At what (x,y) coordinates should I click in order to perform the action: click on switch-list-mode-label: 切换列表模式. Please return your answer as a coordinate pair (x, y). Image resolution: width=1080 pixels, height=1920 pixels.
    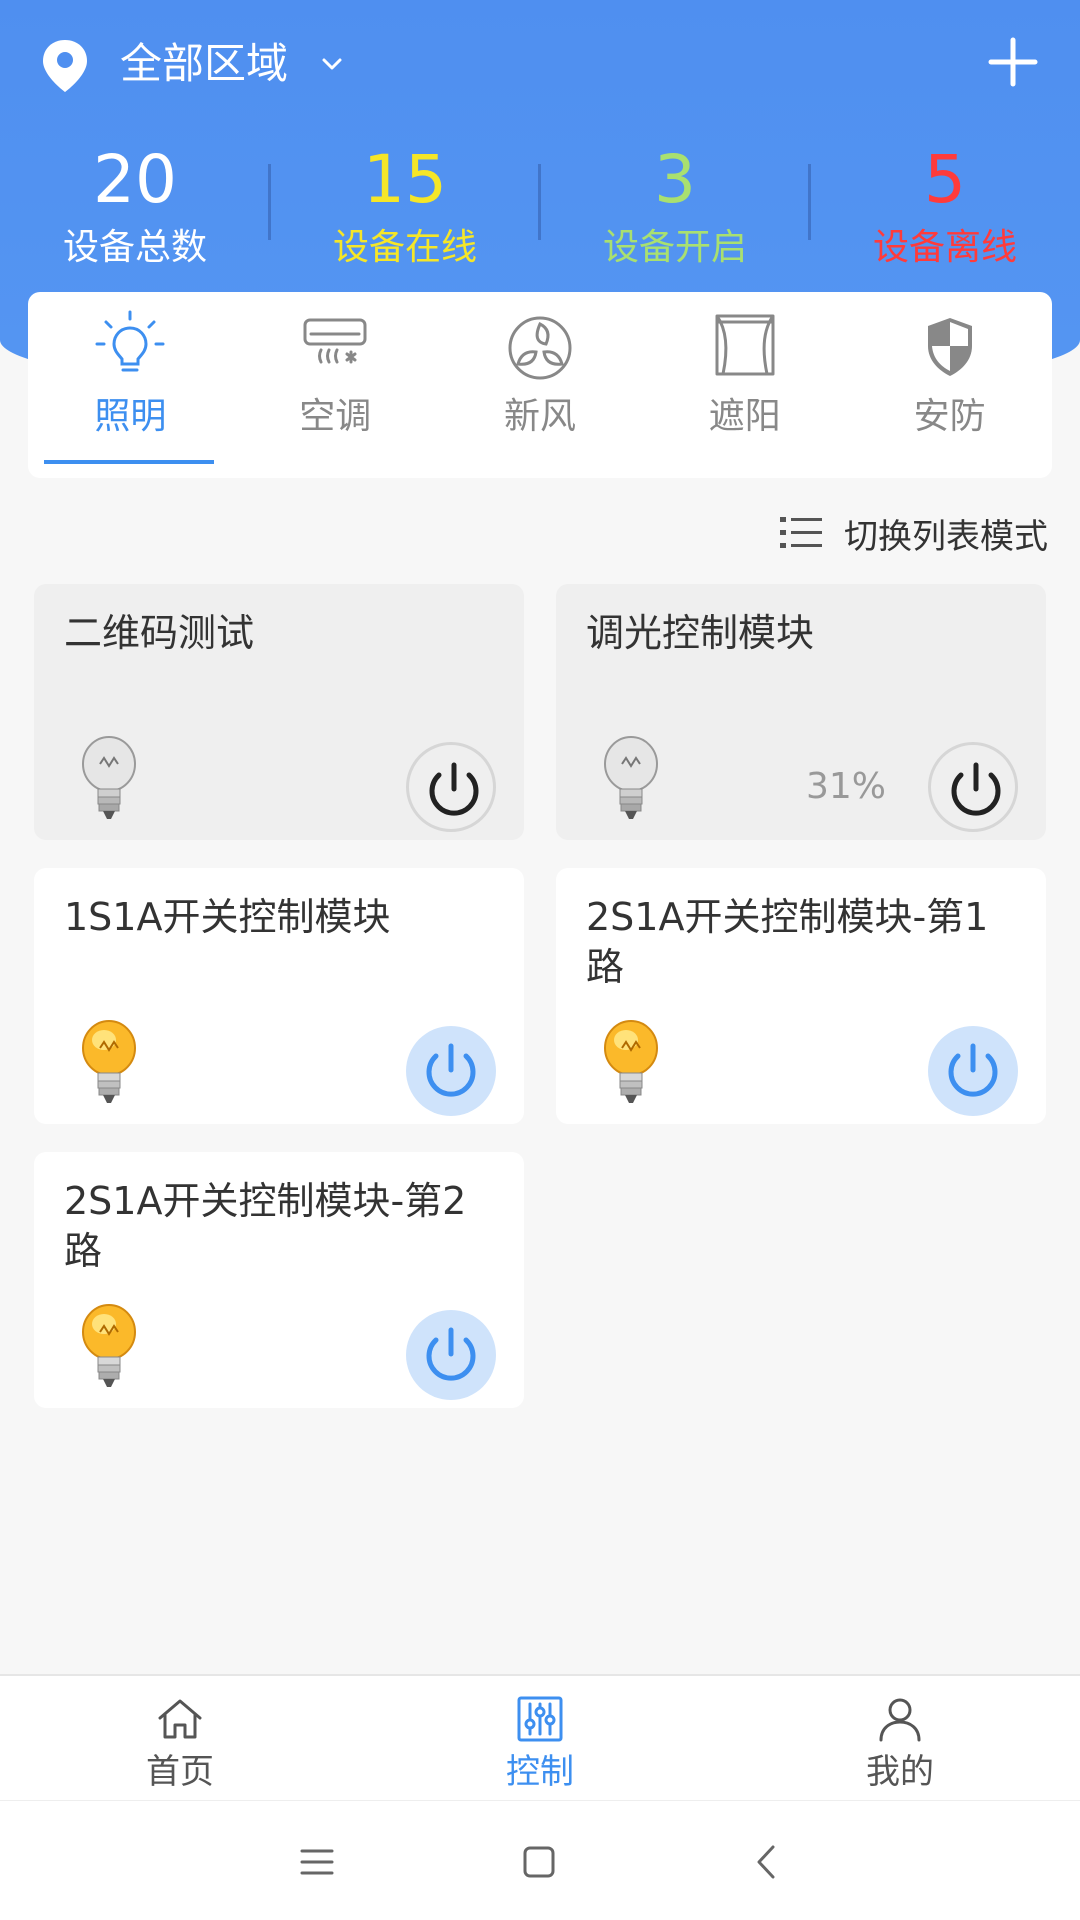
    Looking at the image, I should click on (946, 536).